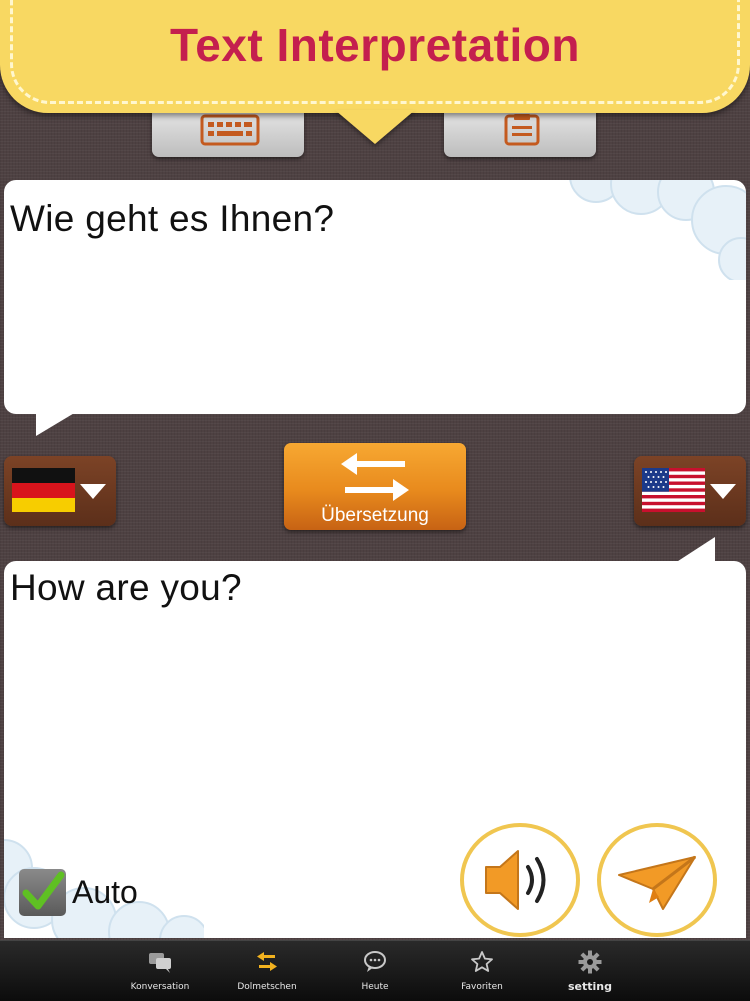 Image resolution: width=750 pixels, height=1001 pixels. I want to click on source-text: Wie geht es Ihnen?, so click(172, 219).